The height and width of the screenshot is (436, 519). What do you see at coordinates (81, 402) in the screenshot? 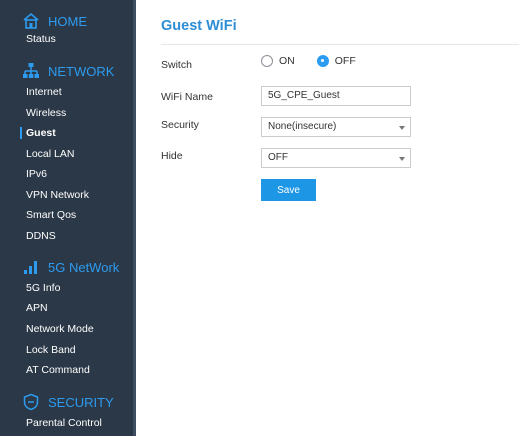
I see `sidebar-section-label: SECURITY` at bounding box center [81, 402].